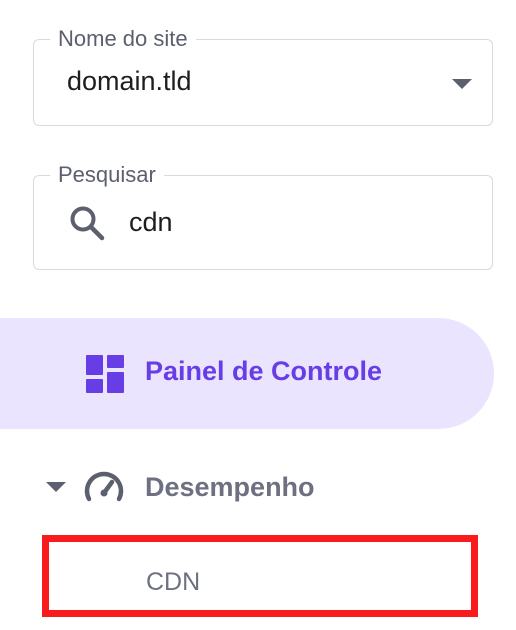 The image size is (516, 630). What do you see at coordinates (173, 582) in the screenshot?
I see `nav-item-cdn-label: CDN` at bounding box center [173, 582].